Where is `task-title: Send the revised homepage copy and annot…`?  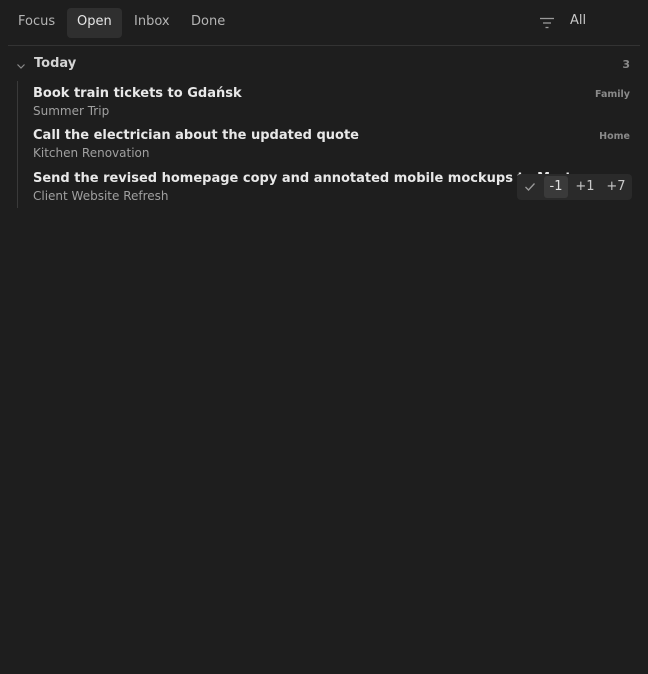 task-title: Send the revised homepage copy and annot… is located at coordinates (307, 178).